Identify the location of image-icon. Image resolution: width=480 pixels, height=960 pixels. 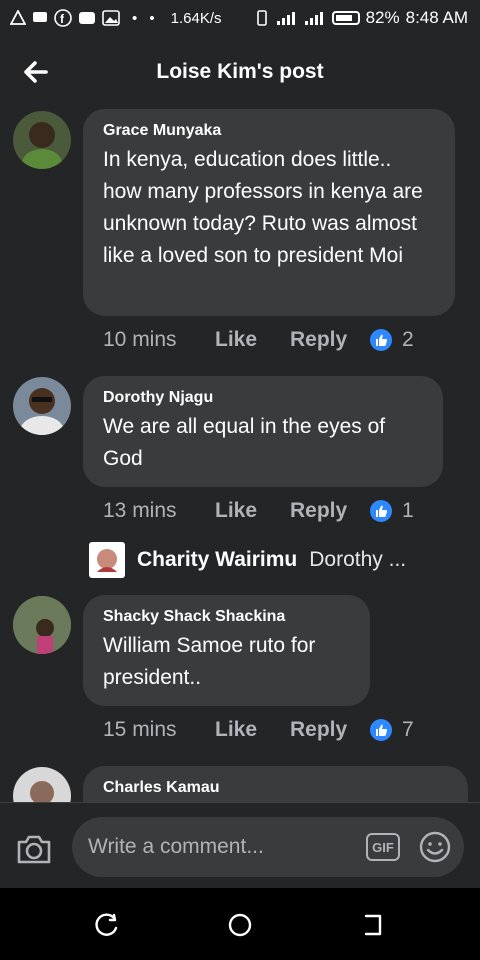
(111, 18).